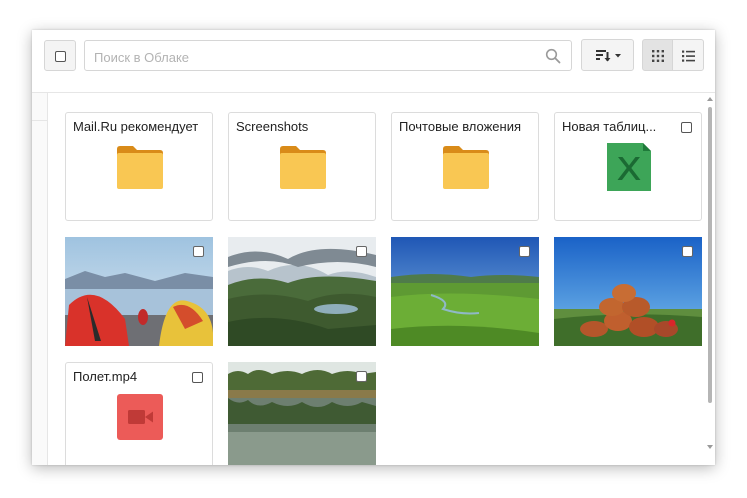 The image size is (747, 498). What do you see at coordinates (710, 99) in the screenshot?
I see `scroll-up-arrow-icon` at bounding box center [710, 99].